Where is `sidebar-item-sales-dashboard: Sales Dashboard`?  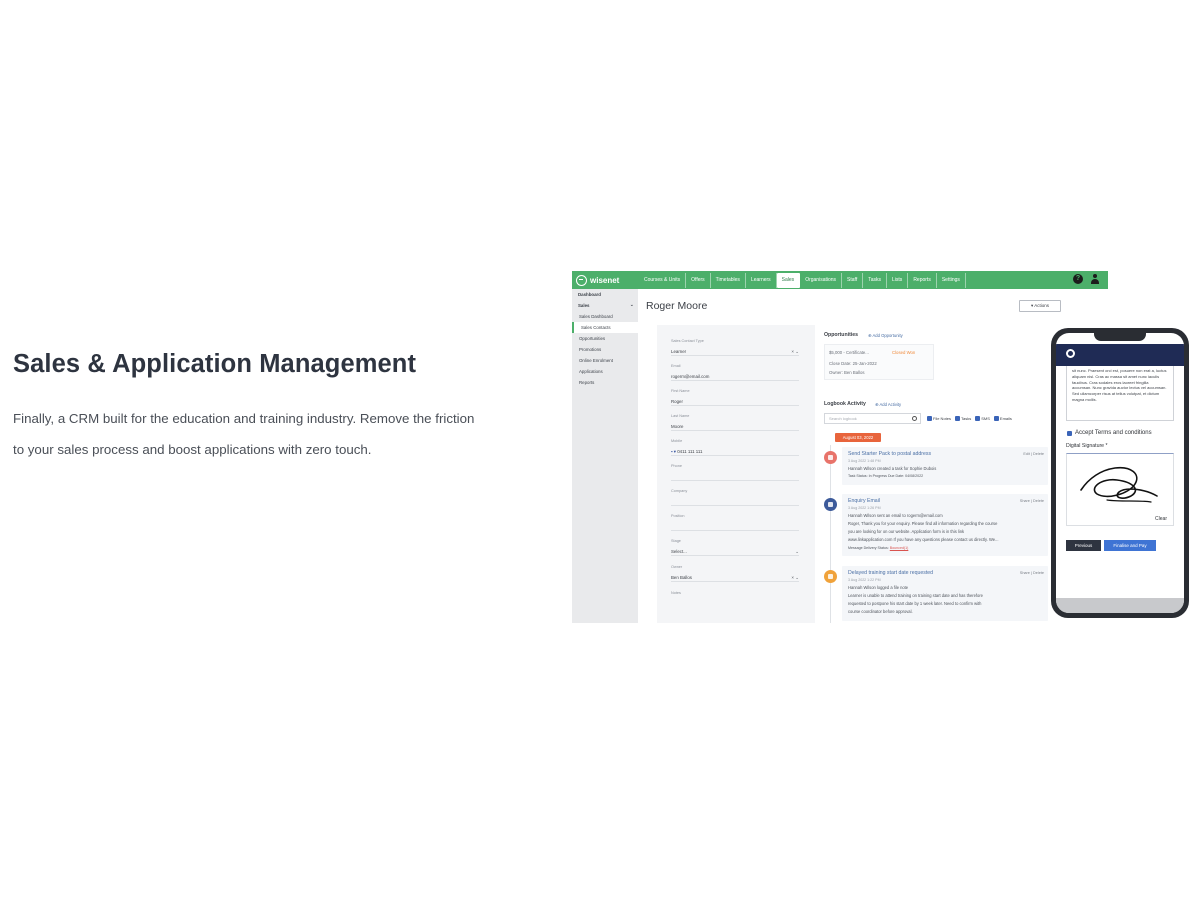 sidebar-item-sales-dashboard: Sales Dashboard is located at coordinates (605, 316).